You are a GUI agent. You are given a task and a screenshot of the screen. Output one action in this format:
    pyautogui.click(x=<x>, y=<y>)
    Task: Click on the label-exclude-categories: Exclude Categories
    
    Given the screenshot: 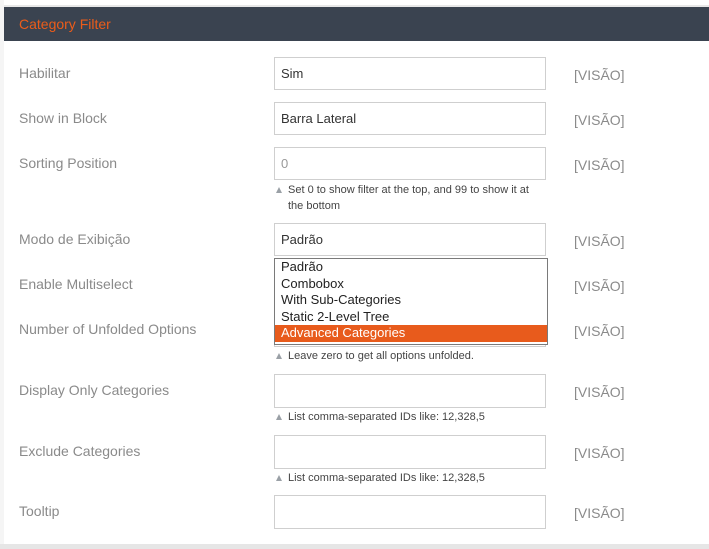 What is the action you would take?
    pyautogui.click(x=80, y=451)
    